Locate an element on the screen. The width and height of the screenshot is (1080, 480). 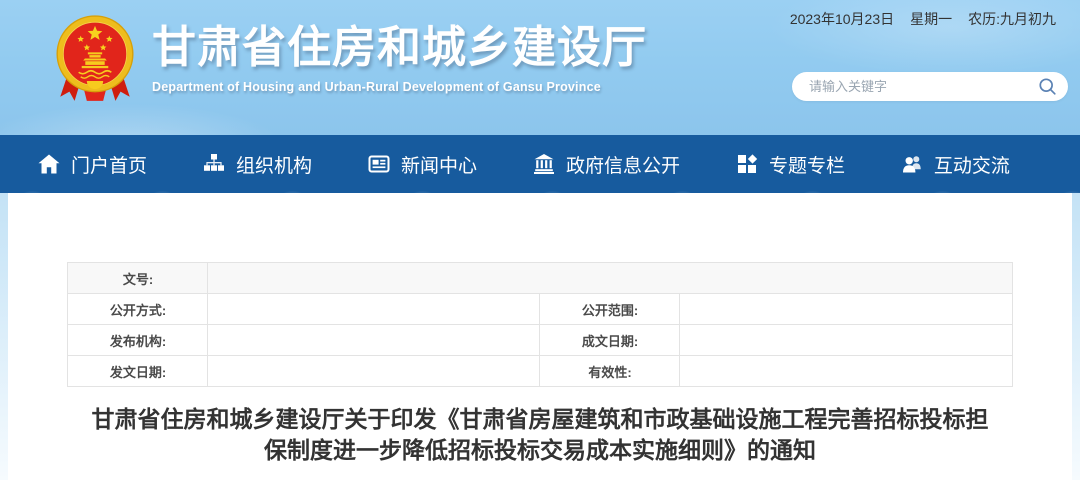
date-text: 2023年10月23日 is located at coordinates (842, 19).